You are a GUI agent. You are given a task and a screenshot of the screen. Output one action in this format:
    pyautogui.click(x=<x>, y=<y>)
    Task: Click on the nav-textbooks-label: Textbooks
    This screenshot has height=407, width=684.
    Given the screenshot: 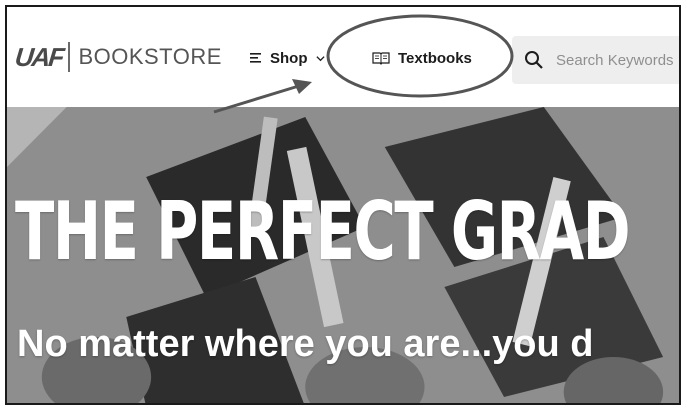 What is the action you would take?
    pyautogui.click(x=435, y=58)
    